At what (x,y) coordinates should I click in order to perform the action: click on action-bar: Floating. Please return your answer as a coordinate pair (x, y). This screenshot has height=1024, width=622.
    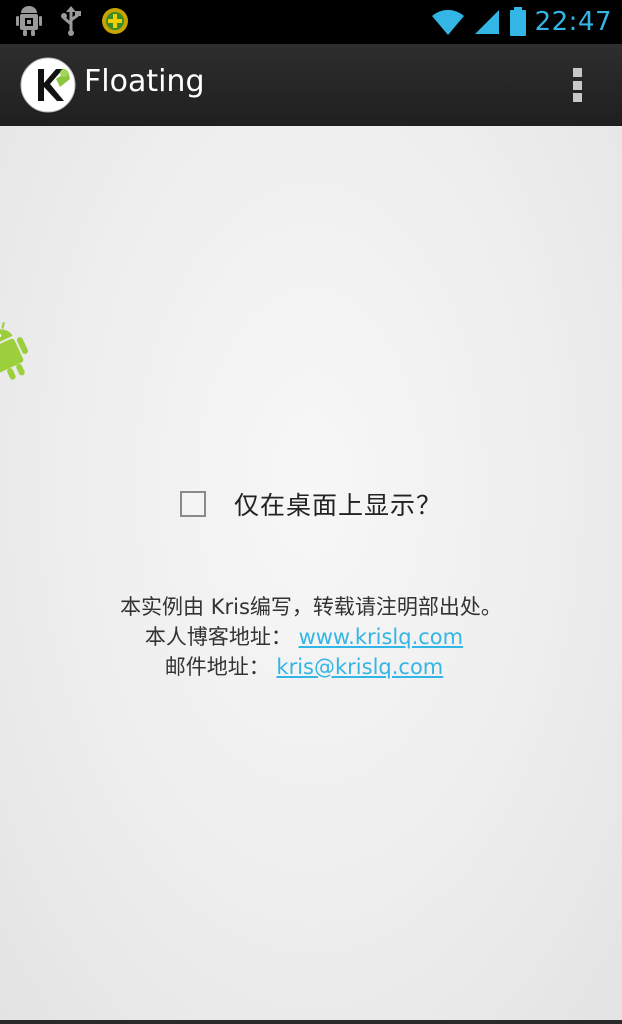
    Looking at the image, I should click on (311, 85).